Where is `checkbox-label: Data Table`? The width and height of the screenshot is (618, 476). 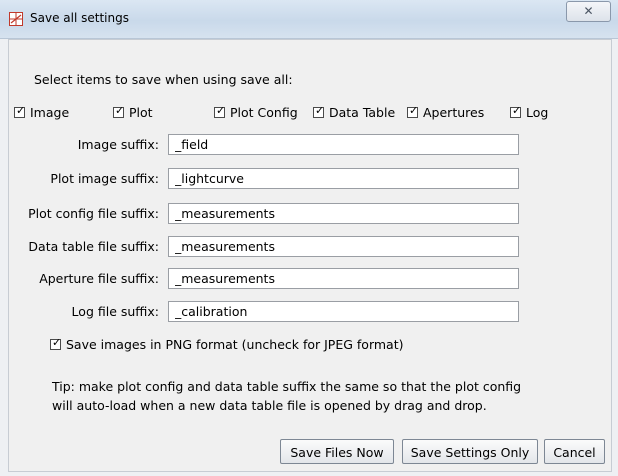
checkbox-label: Data Table is located at coordinates (362, 112).